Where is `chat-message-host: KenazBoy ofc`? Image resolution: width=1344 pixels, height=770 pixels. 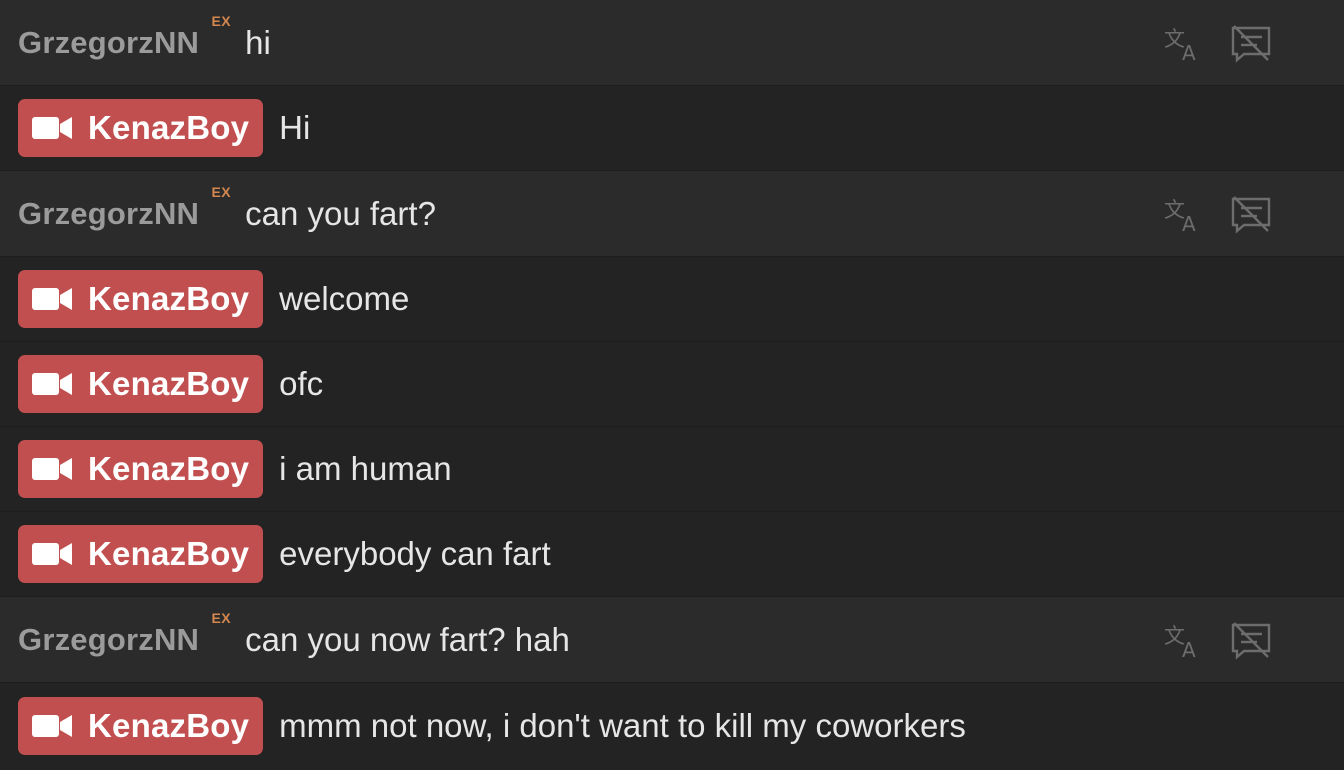 chat-message-host: KenazBoy ofc is located at coordinates (672, 384).